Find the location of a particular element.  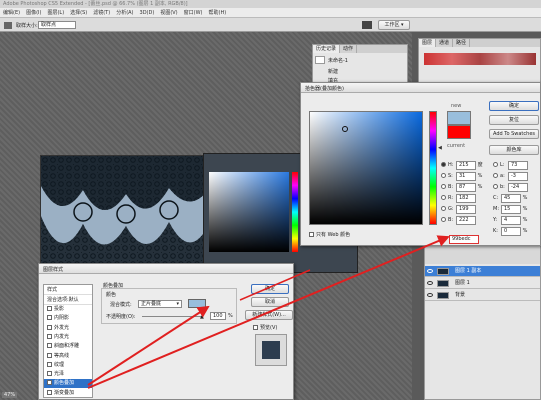

arrow-link is located at coordinates (275, 285).